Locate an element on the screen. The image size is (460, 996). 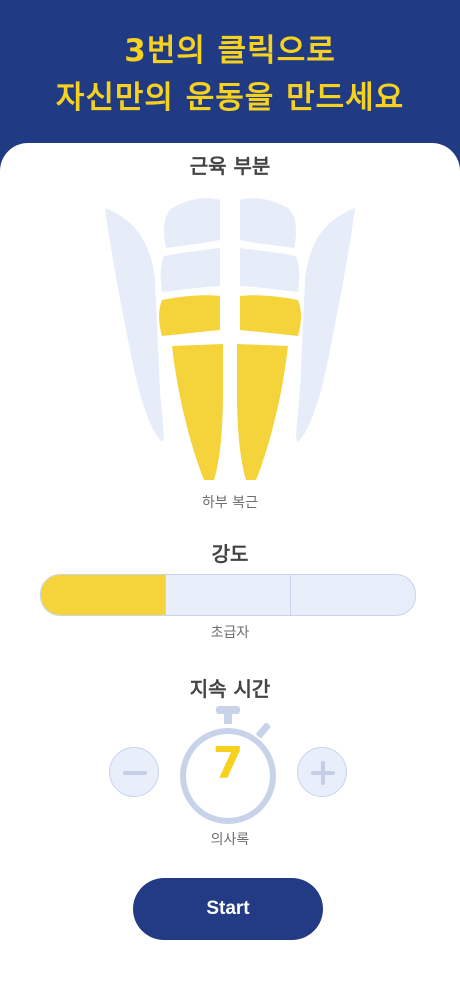
start-button: Start is located at coordinates (228, 909).